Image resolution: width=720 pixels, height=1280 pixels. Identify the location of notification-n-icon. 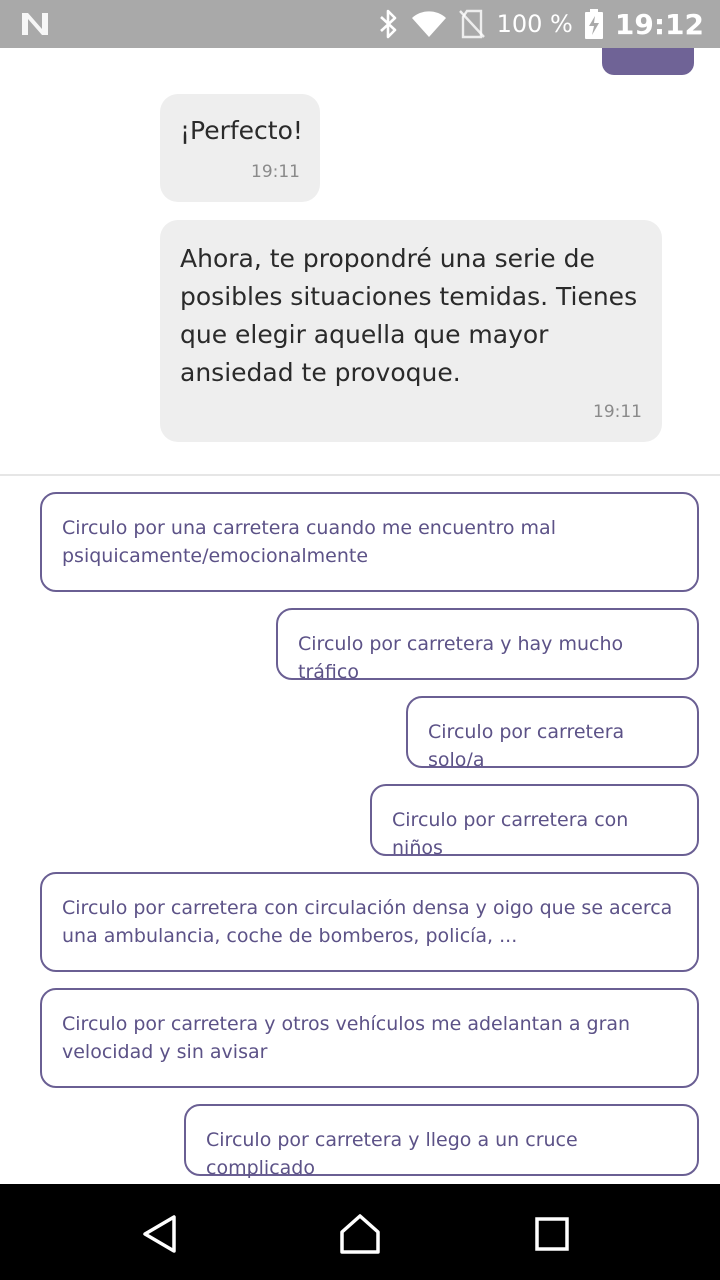
(35, 24).